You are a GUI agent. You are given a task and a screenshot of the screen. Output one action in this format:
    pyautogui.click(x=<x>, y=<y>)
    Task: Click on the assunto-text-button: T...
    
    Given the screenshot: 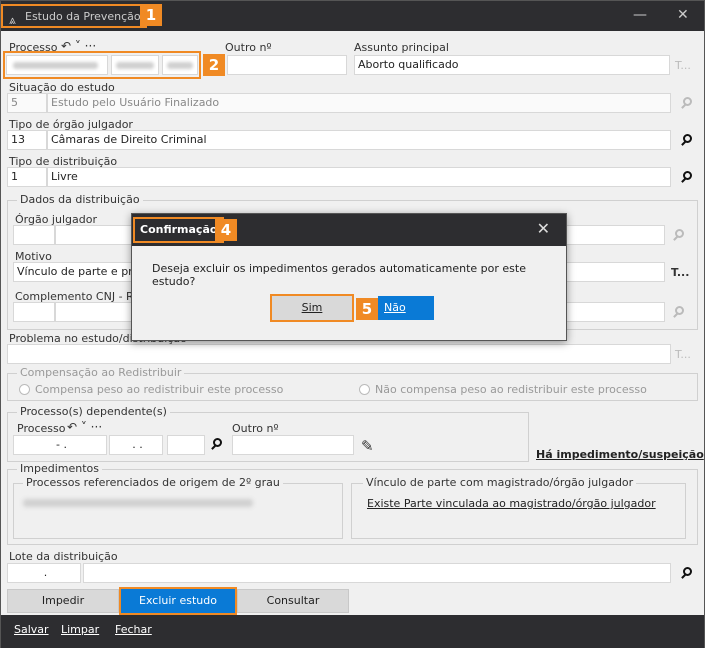 What is the action you would take?
    pyautogui.click(x=683, y=65)
    